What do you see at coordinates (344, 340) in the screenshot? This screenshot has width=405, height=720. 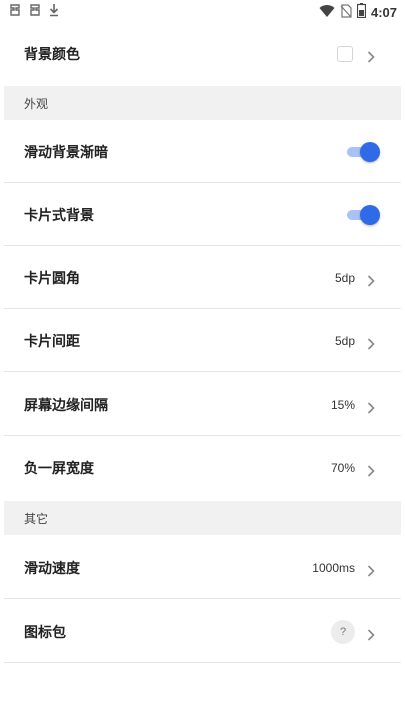 I see `card-spacing-value: 5dp` at bounding box center [344, 340].